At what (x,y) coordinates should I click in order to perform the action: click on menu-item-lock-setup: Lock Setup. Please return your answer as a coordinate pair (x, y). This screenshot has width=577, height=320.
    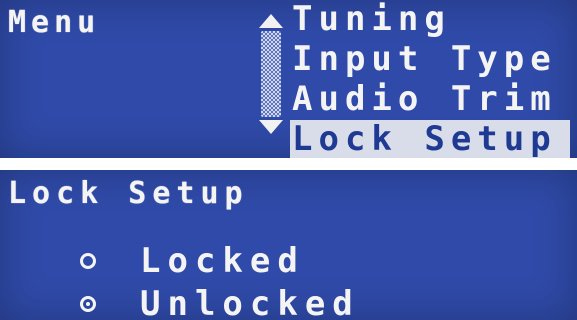
    Looking at the image, I should click on (430, 139).